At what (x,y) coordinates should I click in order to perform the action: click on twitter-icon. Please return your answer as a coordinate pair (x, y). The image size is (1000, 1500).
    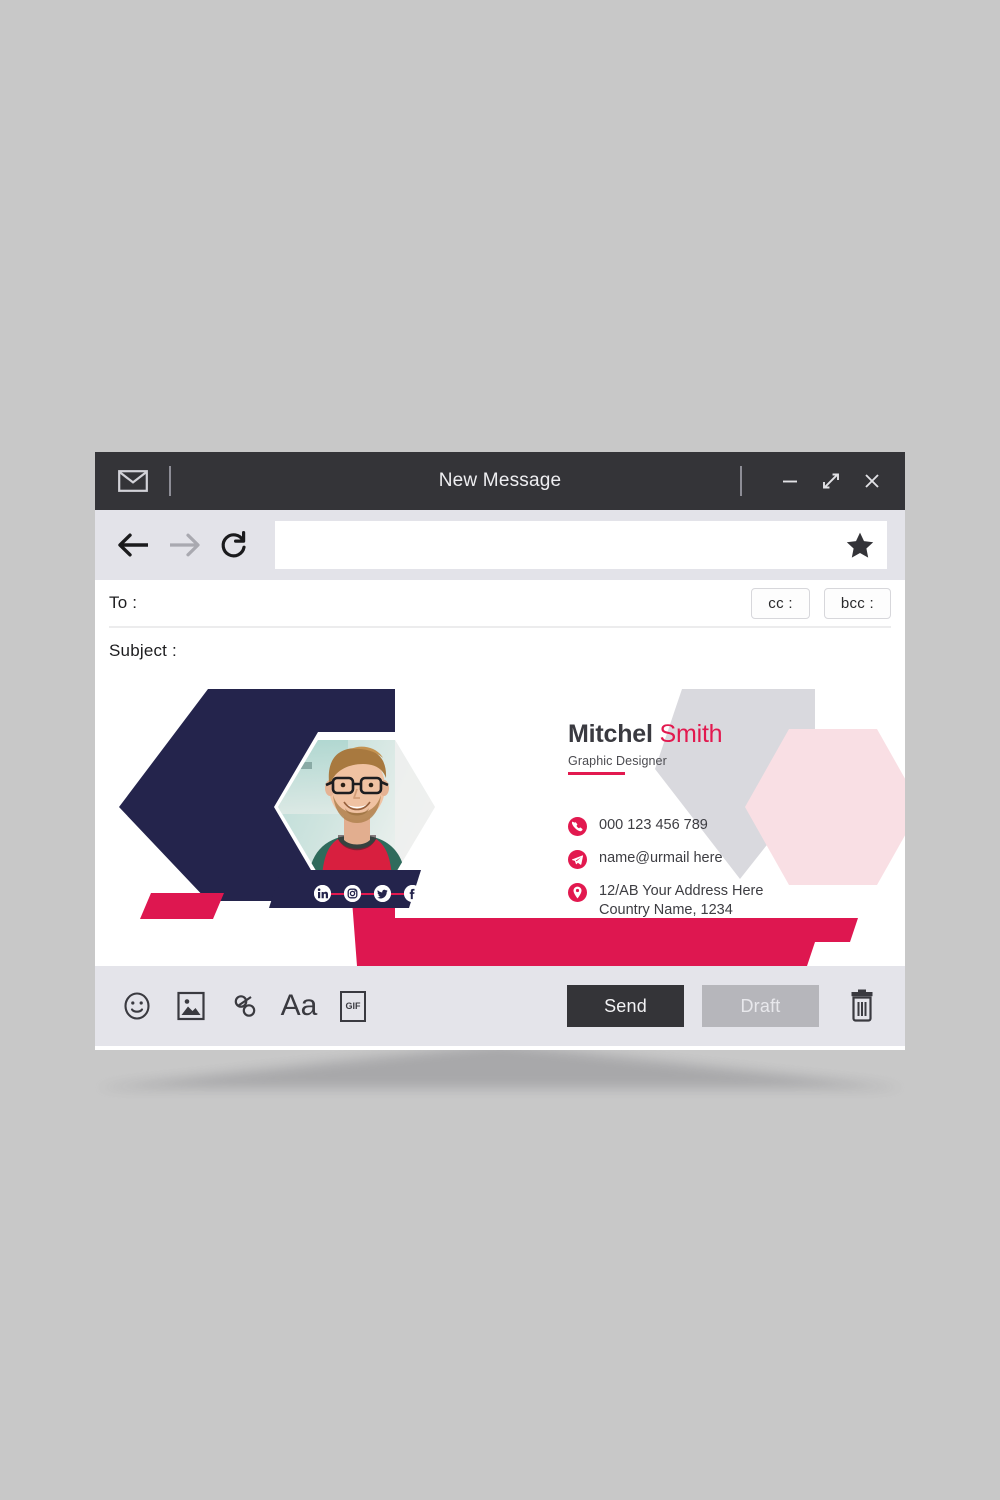
    Looking at the image, I should click on (382, 893).